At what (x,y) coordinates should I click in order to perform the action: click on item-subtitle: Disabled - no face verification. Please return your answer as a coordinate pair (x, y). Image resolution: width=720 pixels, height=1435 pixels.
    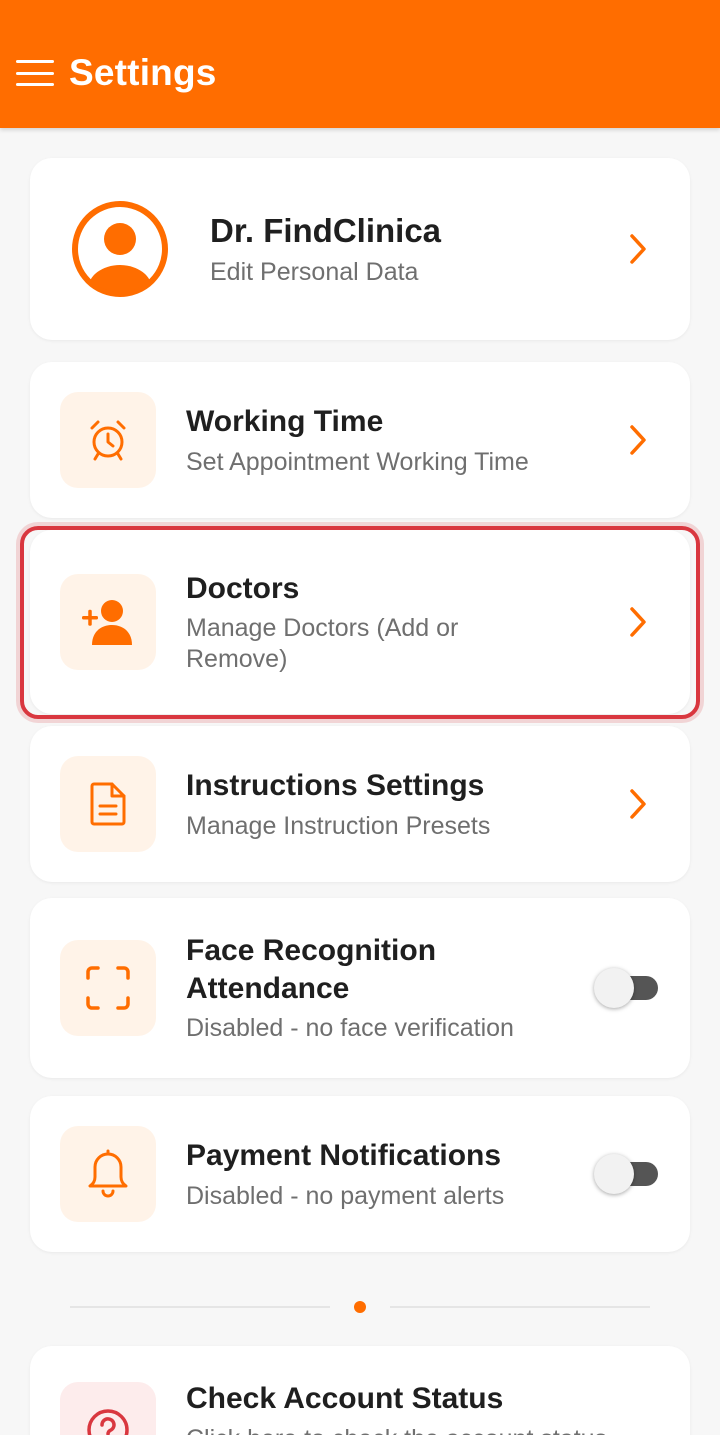
    Looking at the image, I should click on (350, 1028).